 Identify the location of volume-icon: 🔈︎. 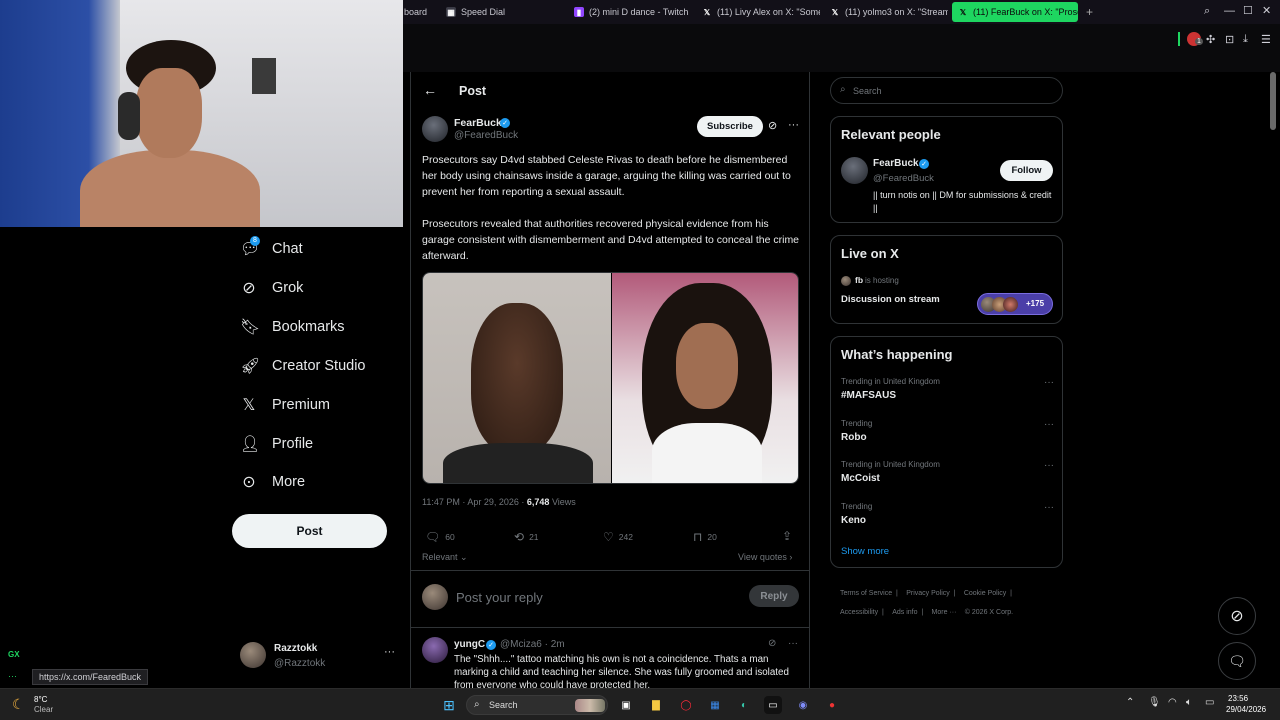
(1189, 702).